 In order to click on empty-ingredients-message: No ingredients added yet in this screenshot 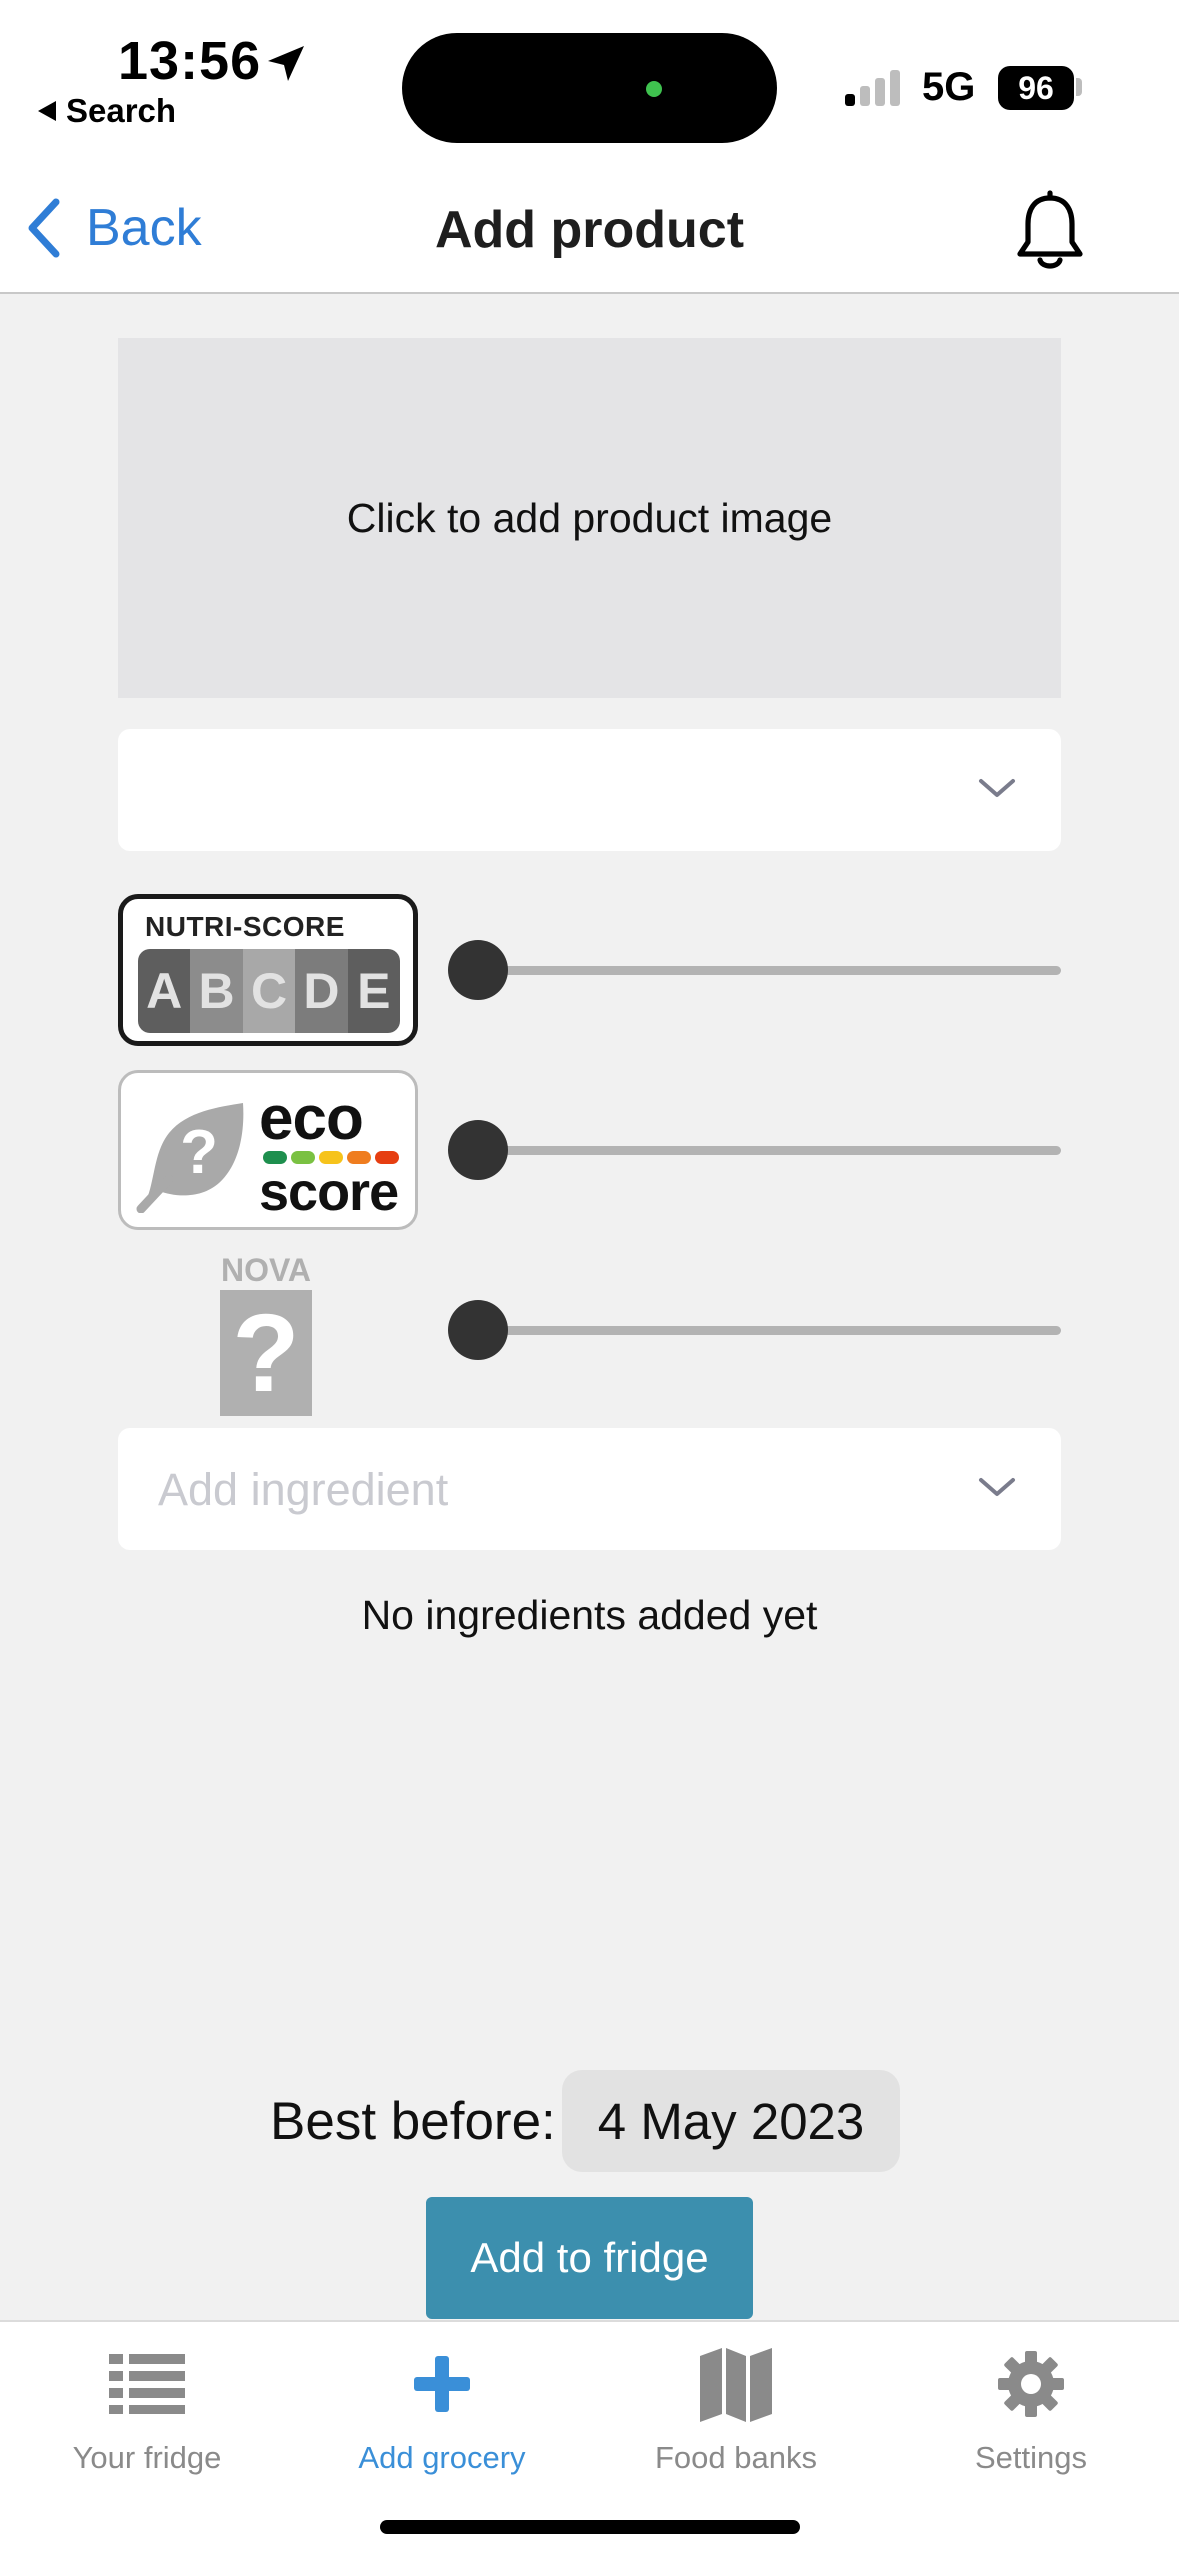, I will do `click(589, 1615)`.